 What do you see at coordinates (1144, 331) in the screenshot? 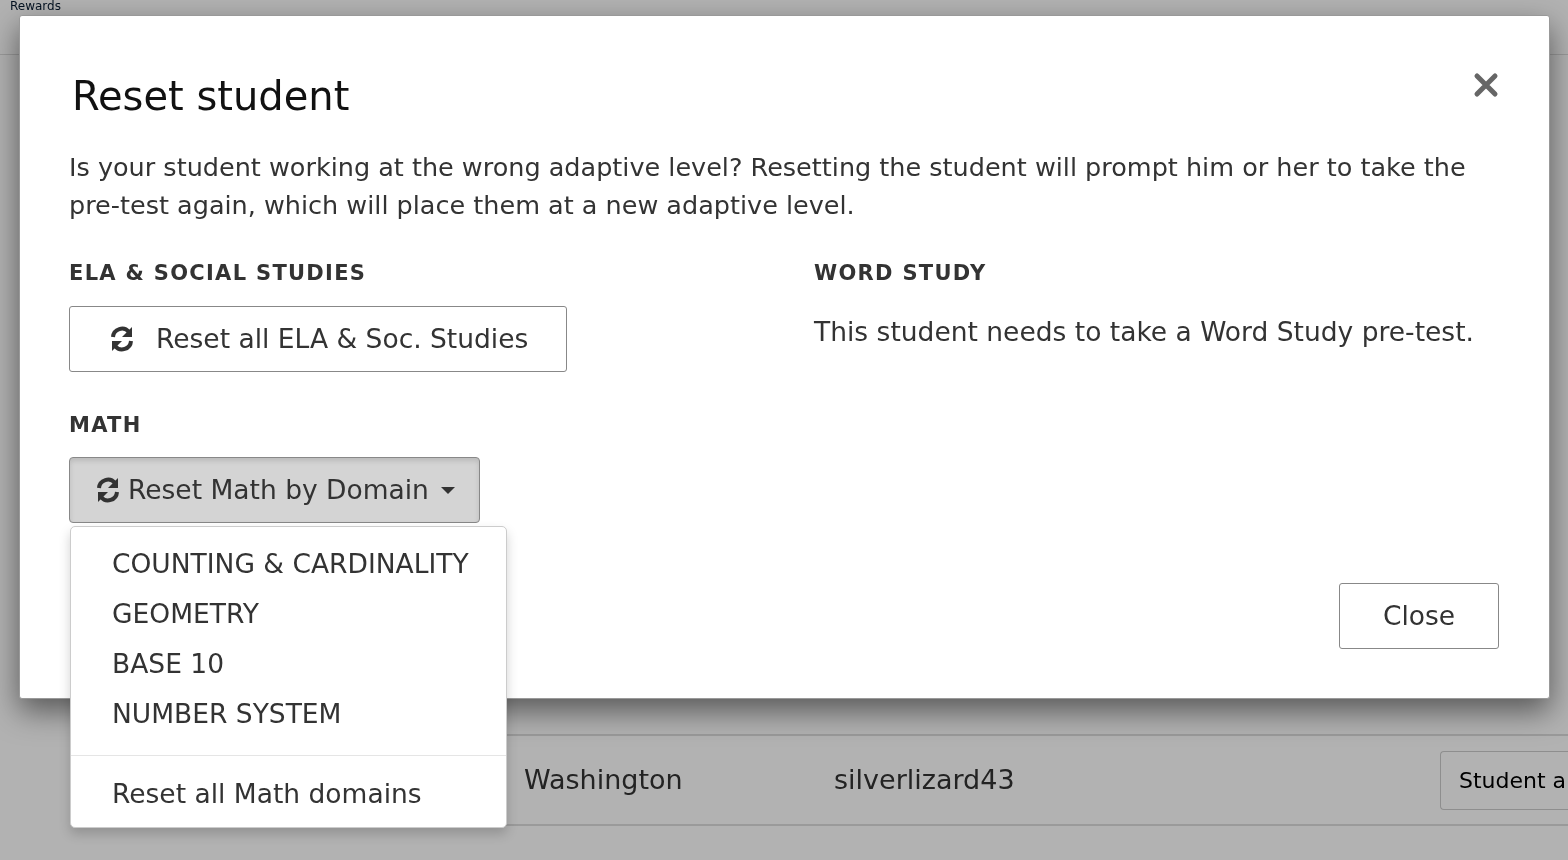
I see `section-text: This student needs to take a Word Study pre-test.` at bounding box center [1144, 331].